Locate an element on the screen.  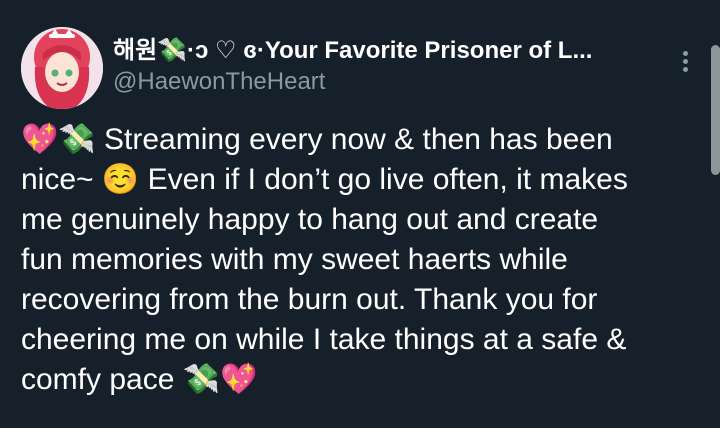
tweet-text-line: 💖💸 Streaming every now & then has been is located at coordinates (317, 139).